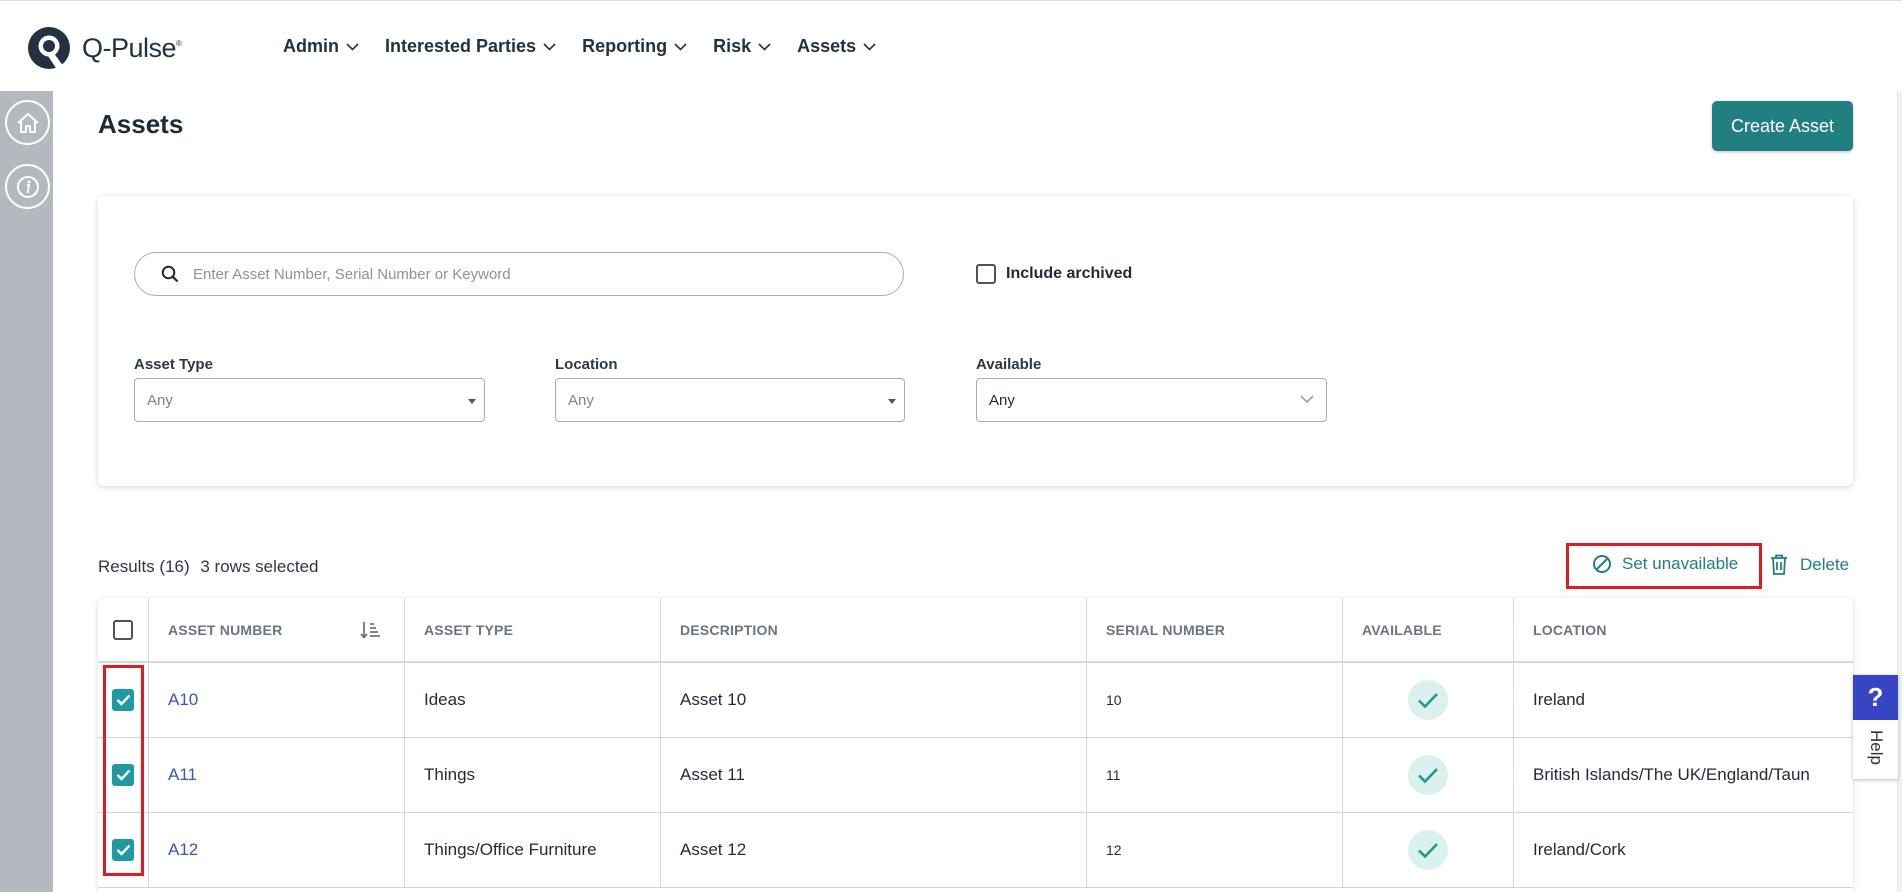 Image resolution: width=1902 pixels, height=892 pixels. What do you see at coordinates (874, 850) in the screenshot?
I see `description-cell: Asset 12` at bounding box center [874, 850].